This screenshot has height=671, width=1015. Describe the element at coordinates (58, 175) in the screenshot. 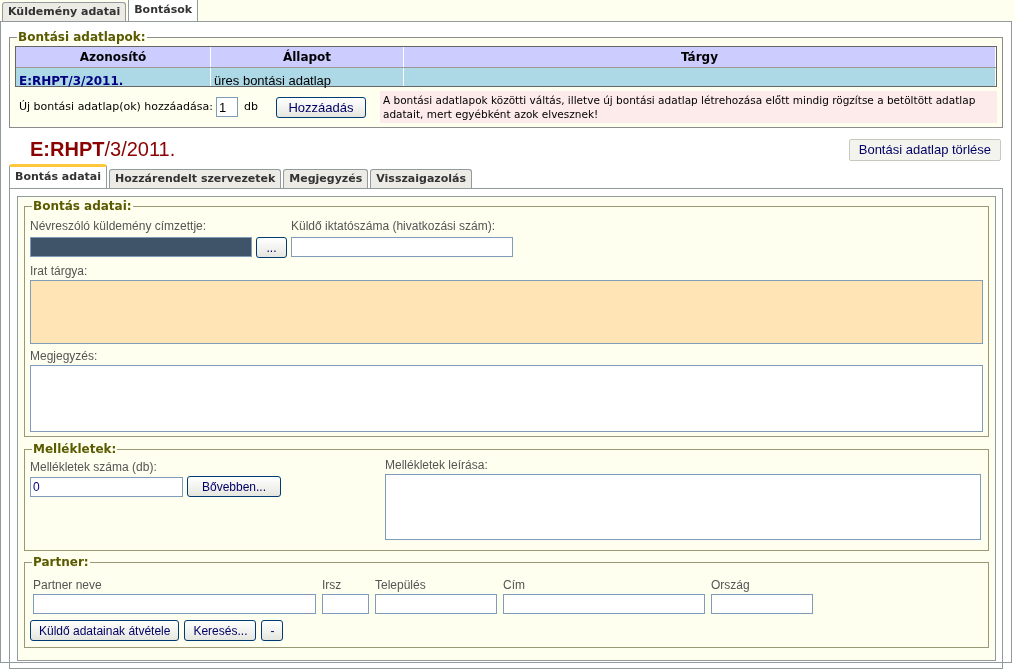

I see `tab: Bontás adatai` at that location.